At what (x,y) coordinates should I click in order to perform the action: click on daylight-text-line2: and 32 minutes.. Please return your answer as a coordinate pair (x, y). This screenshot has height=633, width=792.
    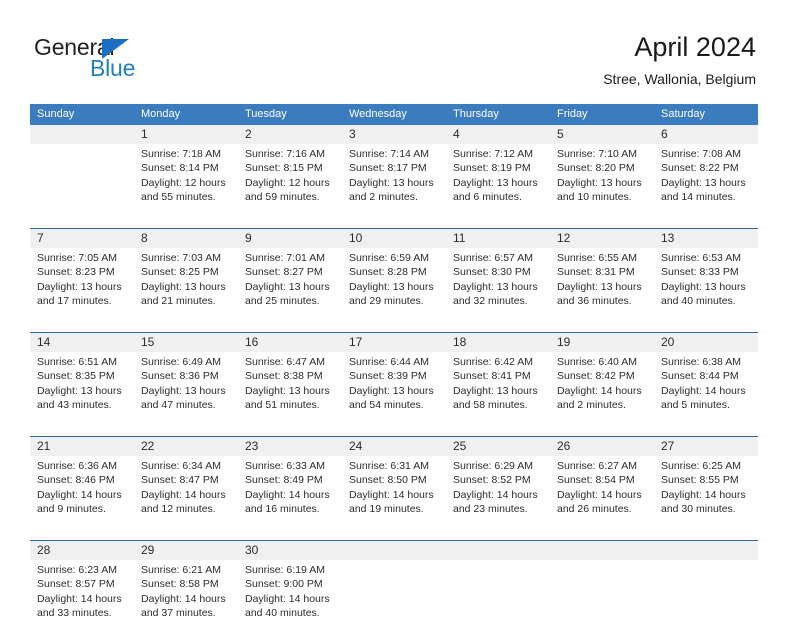
    Looking at the image, I should click on (490, 301).